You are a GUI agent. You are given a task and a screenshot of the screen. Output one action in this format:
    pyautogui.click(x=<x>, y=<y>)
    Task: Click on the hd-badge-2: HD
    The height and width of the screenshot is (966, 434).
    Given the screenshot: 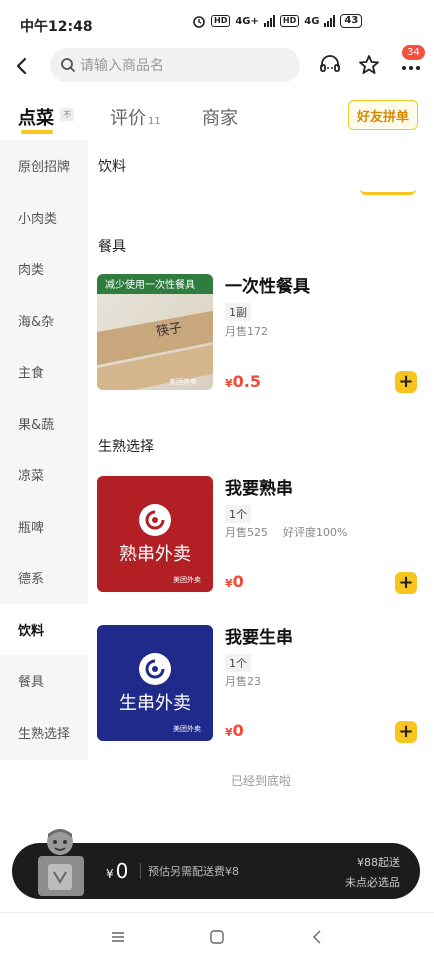 What is the action you would take?
    pyautogui.click(x=289, y=21)
    